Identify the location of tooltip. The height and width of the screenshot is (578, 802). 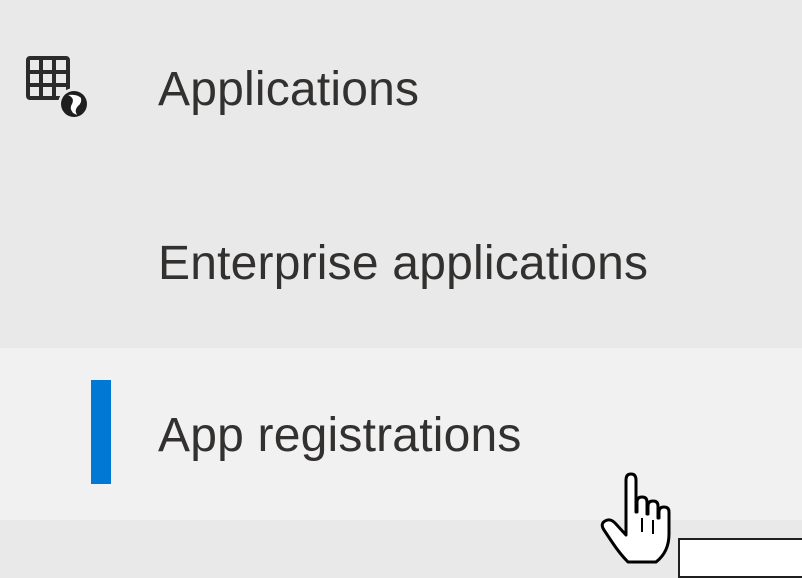
(740, 558).